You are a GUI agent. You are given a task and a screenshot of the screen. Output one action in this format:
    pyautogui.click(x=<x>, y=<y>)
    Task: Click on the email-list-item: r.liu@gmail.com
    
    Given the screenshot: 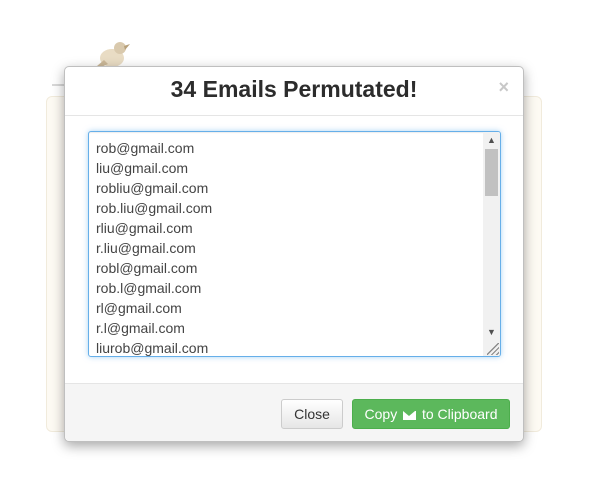 What is the action you would take?
    pyautogui.click(x=146, y=248)
    